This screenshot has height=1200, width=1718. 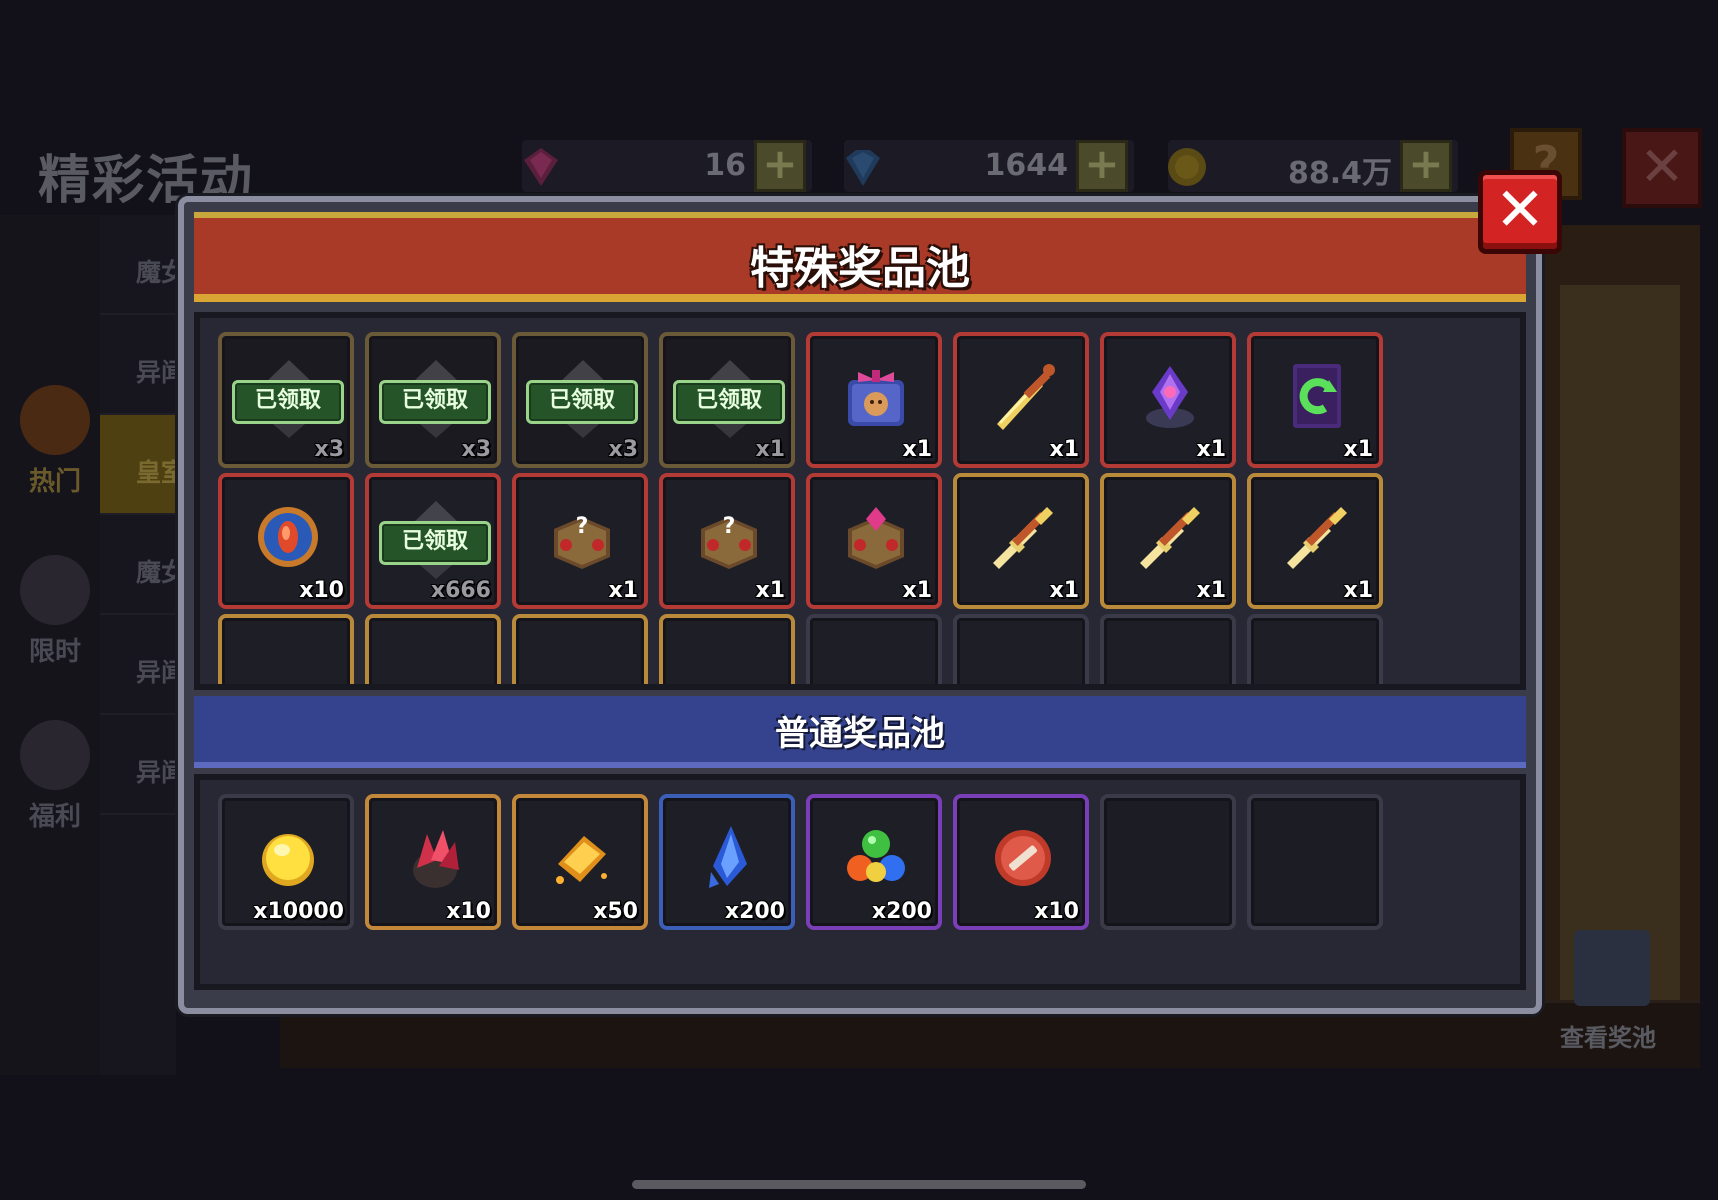 What do you see at coordinates (1426, 166) in the screenshot?
I see `add-gold-button: +` at bounding box center [1426, 166].